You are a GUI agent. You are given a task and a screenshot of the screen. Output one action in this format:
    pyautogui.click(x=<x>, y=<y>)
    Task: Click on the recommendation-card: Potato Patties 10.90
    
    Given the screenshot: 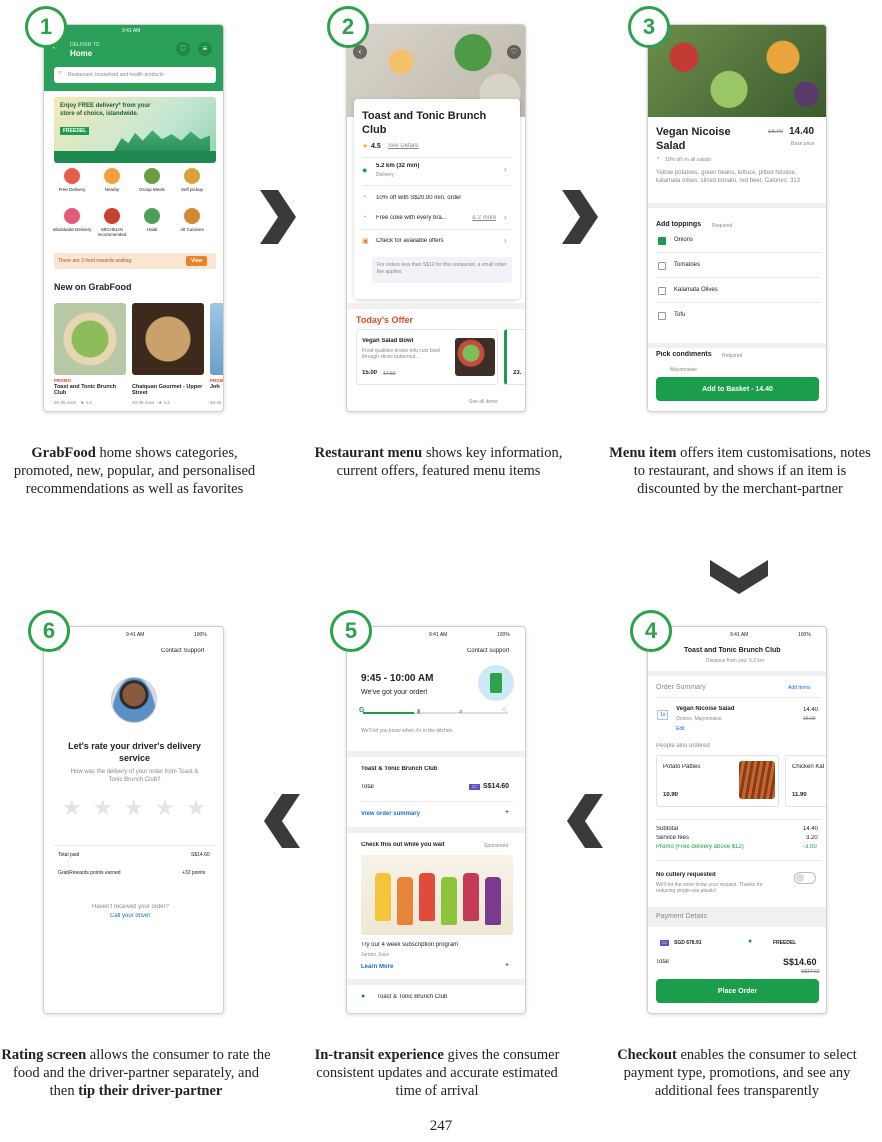 What is the action you would take?
    pyautogui.click(x=717, y=781)
    